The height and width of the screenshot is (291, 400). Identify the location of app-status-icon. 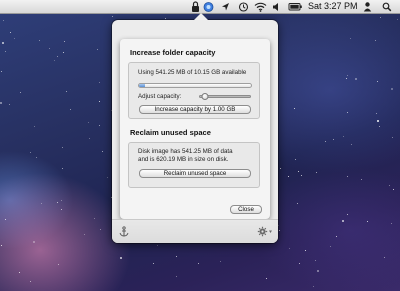
(208, 6).